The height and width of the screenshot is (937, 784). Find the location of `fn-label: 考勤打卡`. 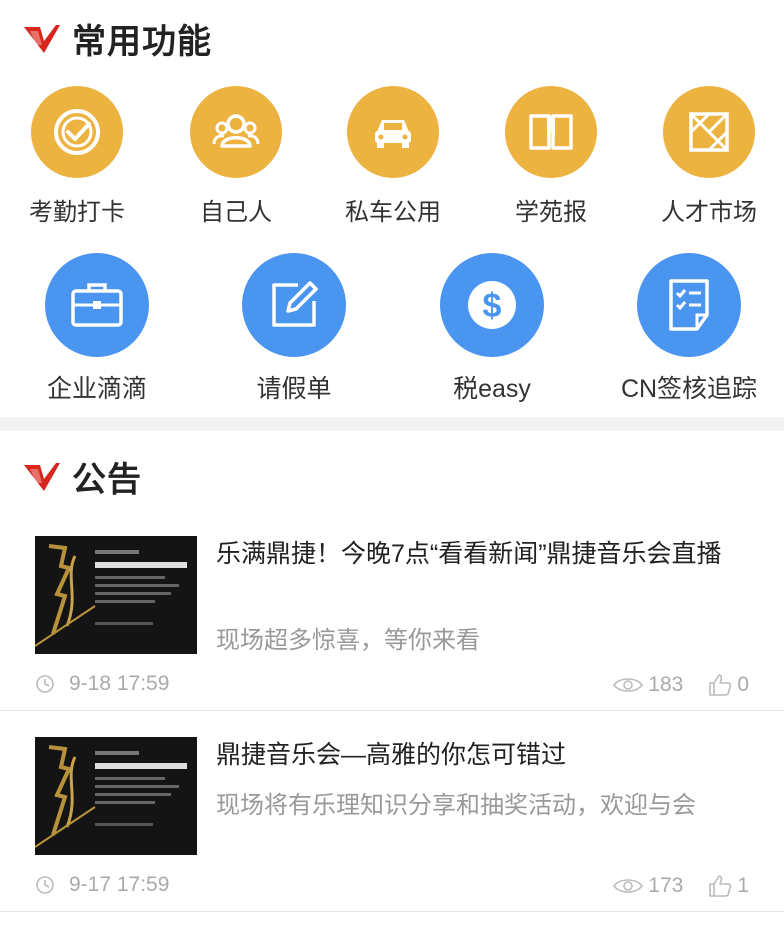

fn-label: 考勤打卡 is located at coordinates (77, 212).